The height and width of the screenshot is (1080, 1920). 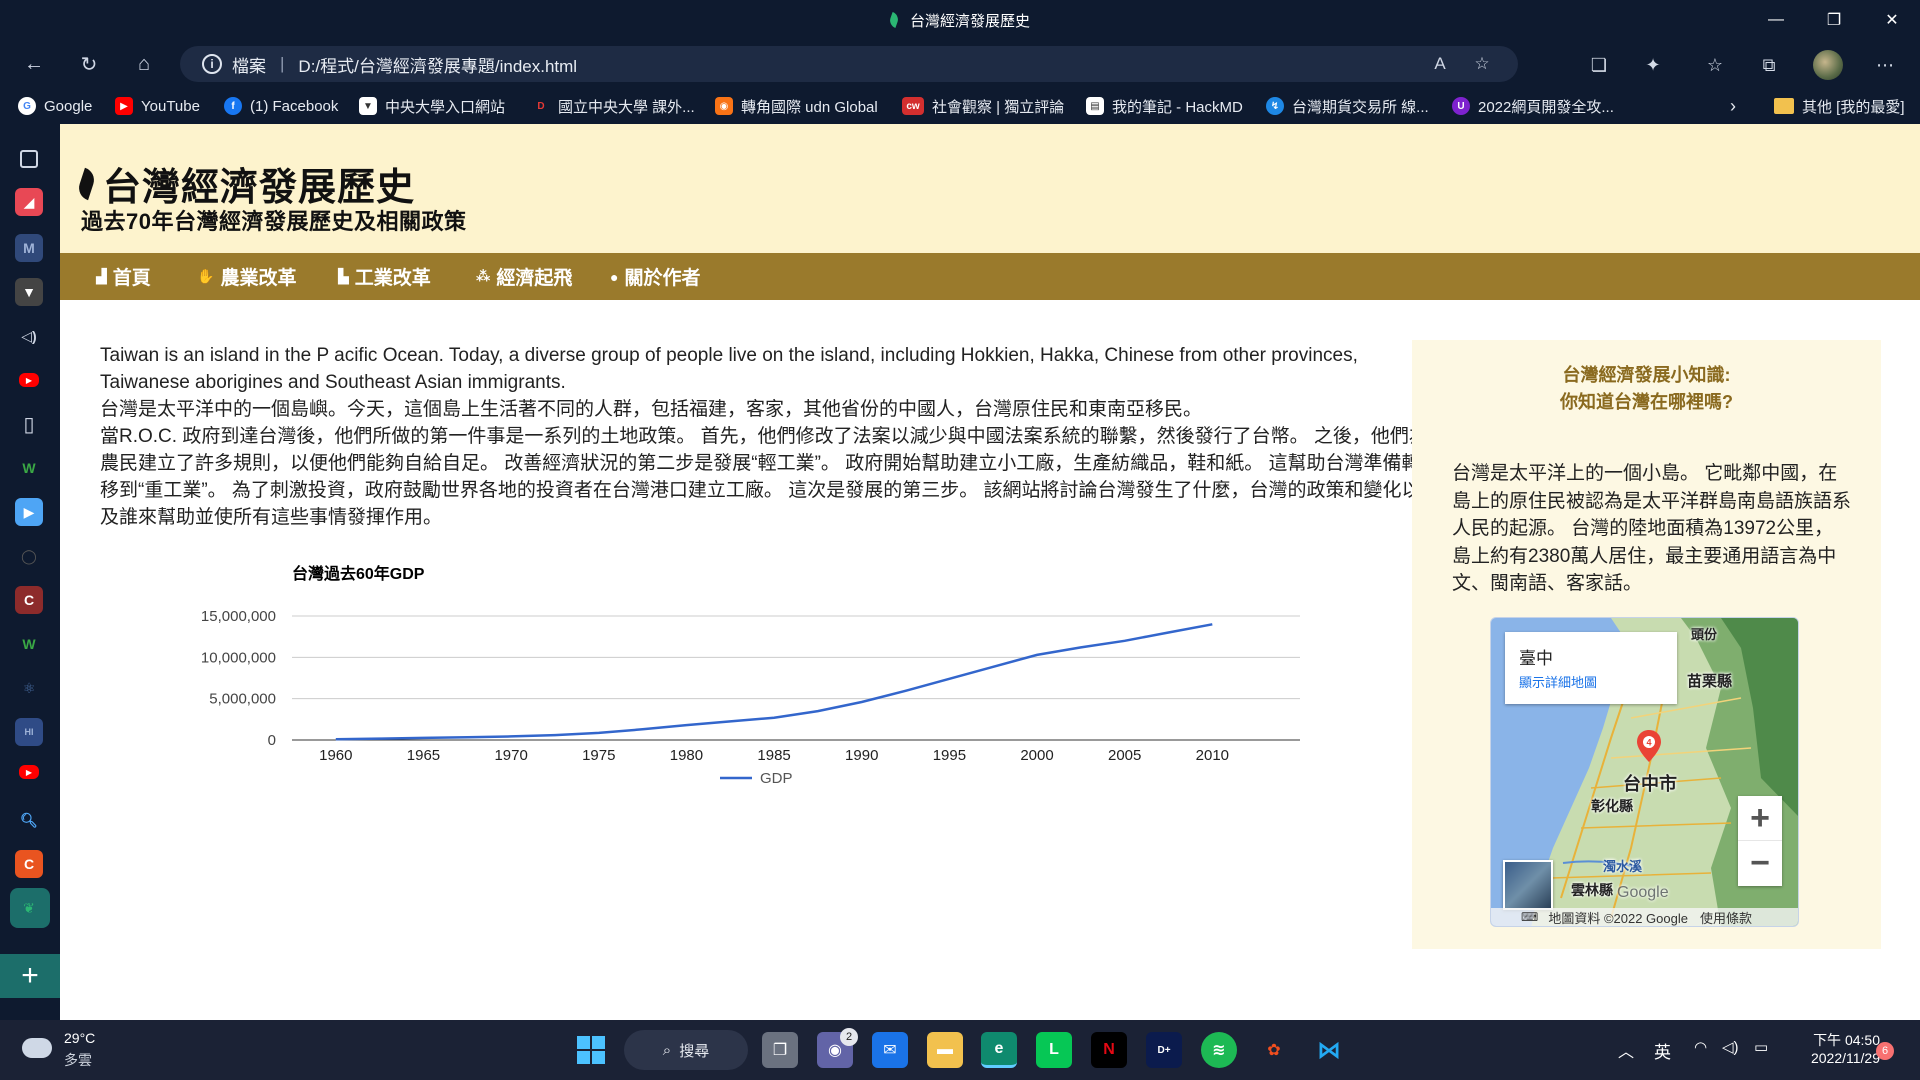 What do you see at coordinates (29, 424) in the screenshot?
I see `document-icon: ▯` at bounding box center [29, 424].